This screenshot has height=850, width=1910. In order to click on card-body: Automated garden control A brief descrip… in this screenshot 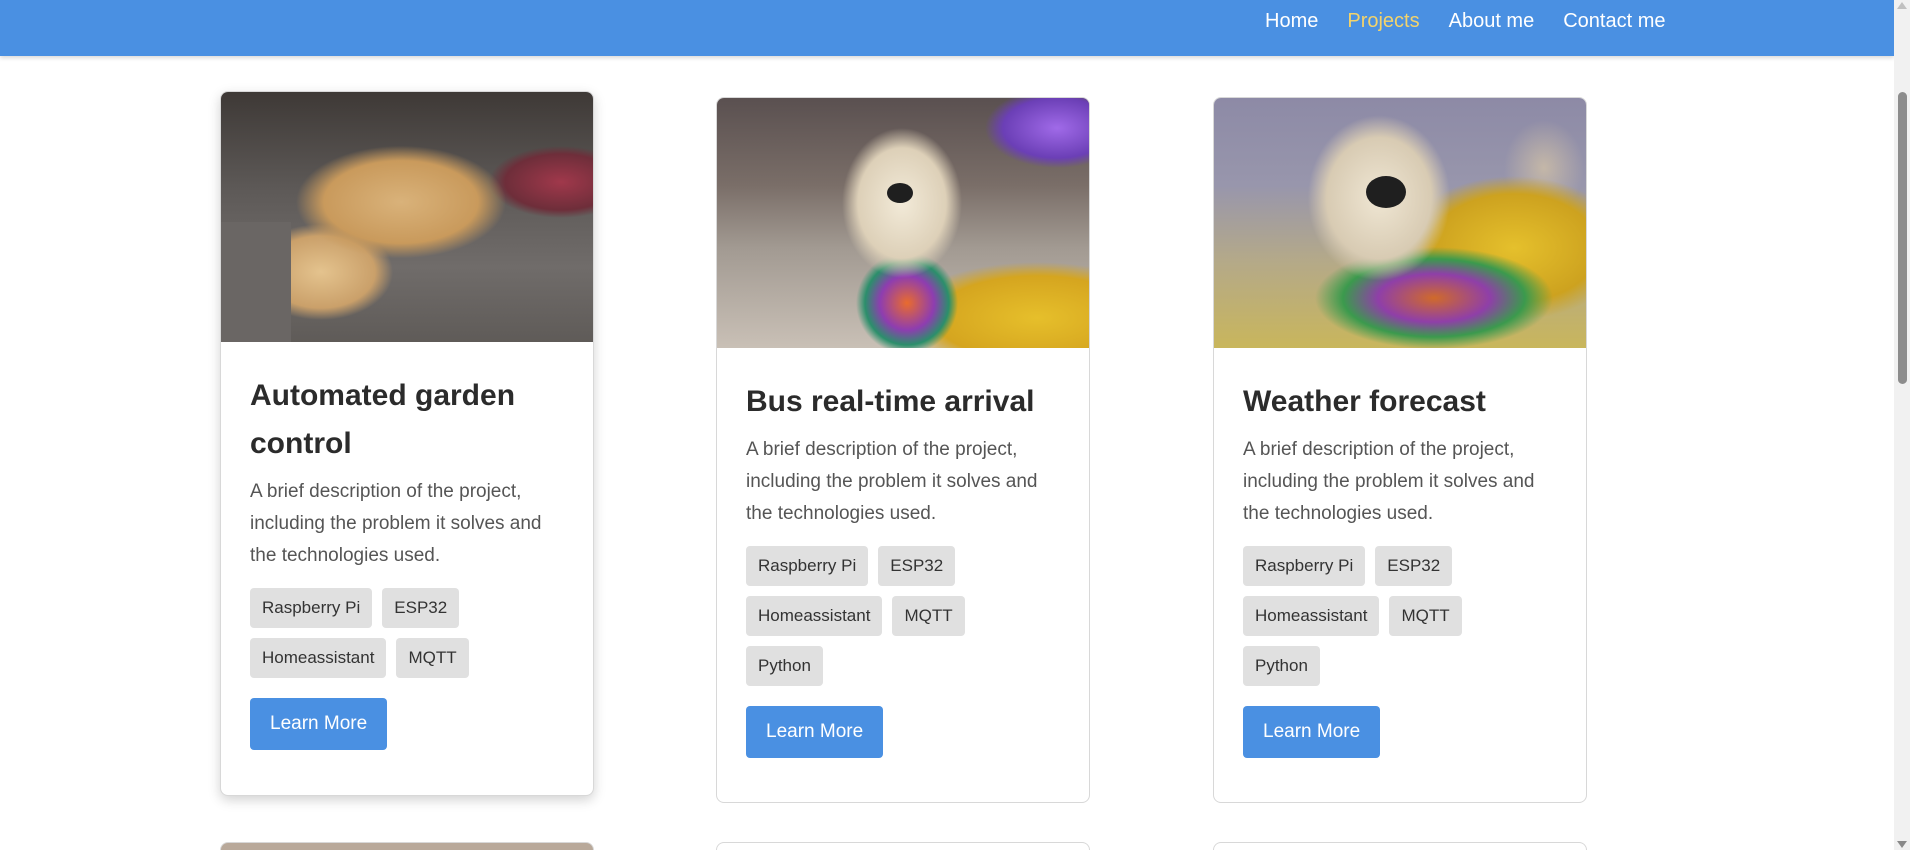, I will do `click(407, 561)`.